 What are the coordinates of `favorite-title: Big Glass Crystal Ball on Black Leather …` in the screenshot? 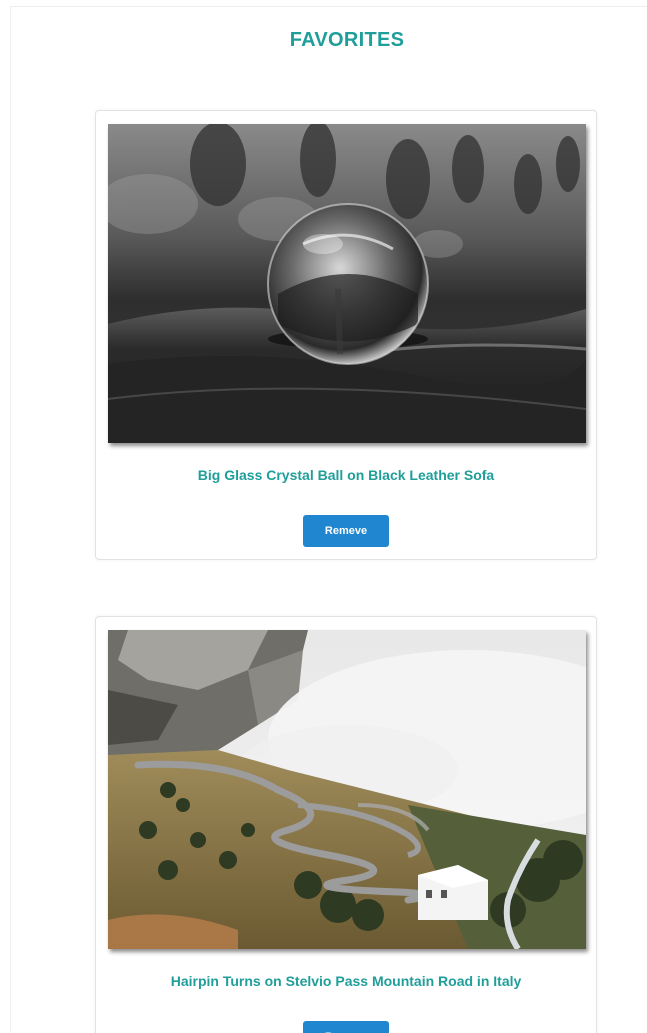 It's located at (346, 475).